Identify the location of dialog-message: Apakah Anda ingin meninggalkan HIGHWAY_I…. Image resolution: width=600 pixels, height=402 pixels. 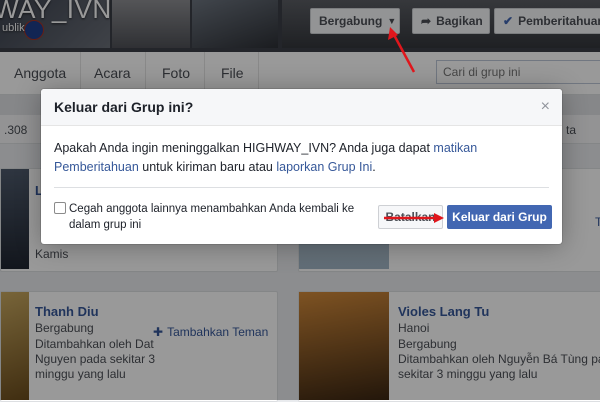
(301, 158).